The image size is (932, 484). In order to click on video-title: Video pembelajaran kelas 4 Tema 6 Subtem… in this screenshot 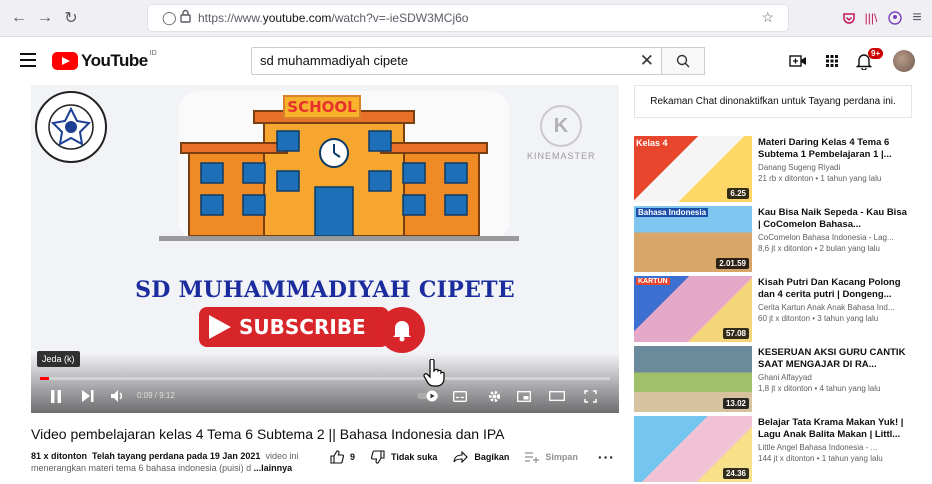, I will do `click(268, 434)`.